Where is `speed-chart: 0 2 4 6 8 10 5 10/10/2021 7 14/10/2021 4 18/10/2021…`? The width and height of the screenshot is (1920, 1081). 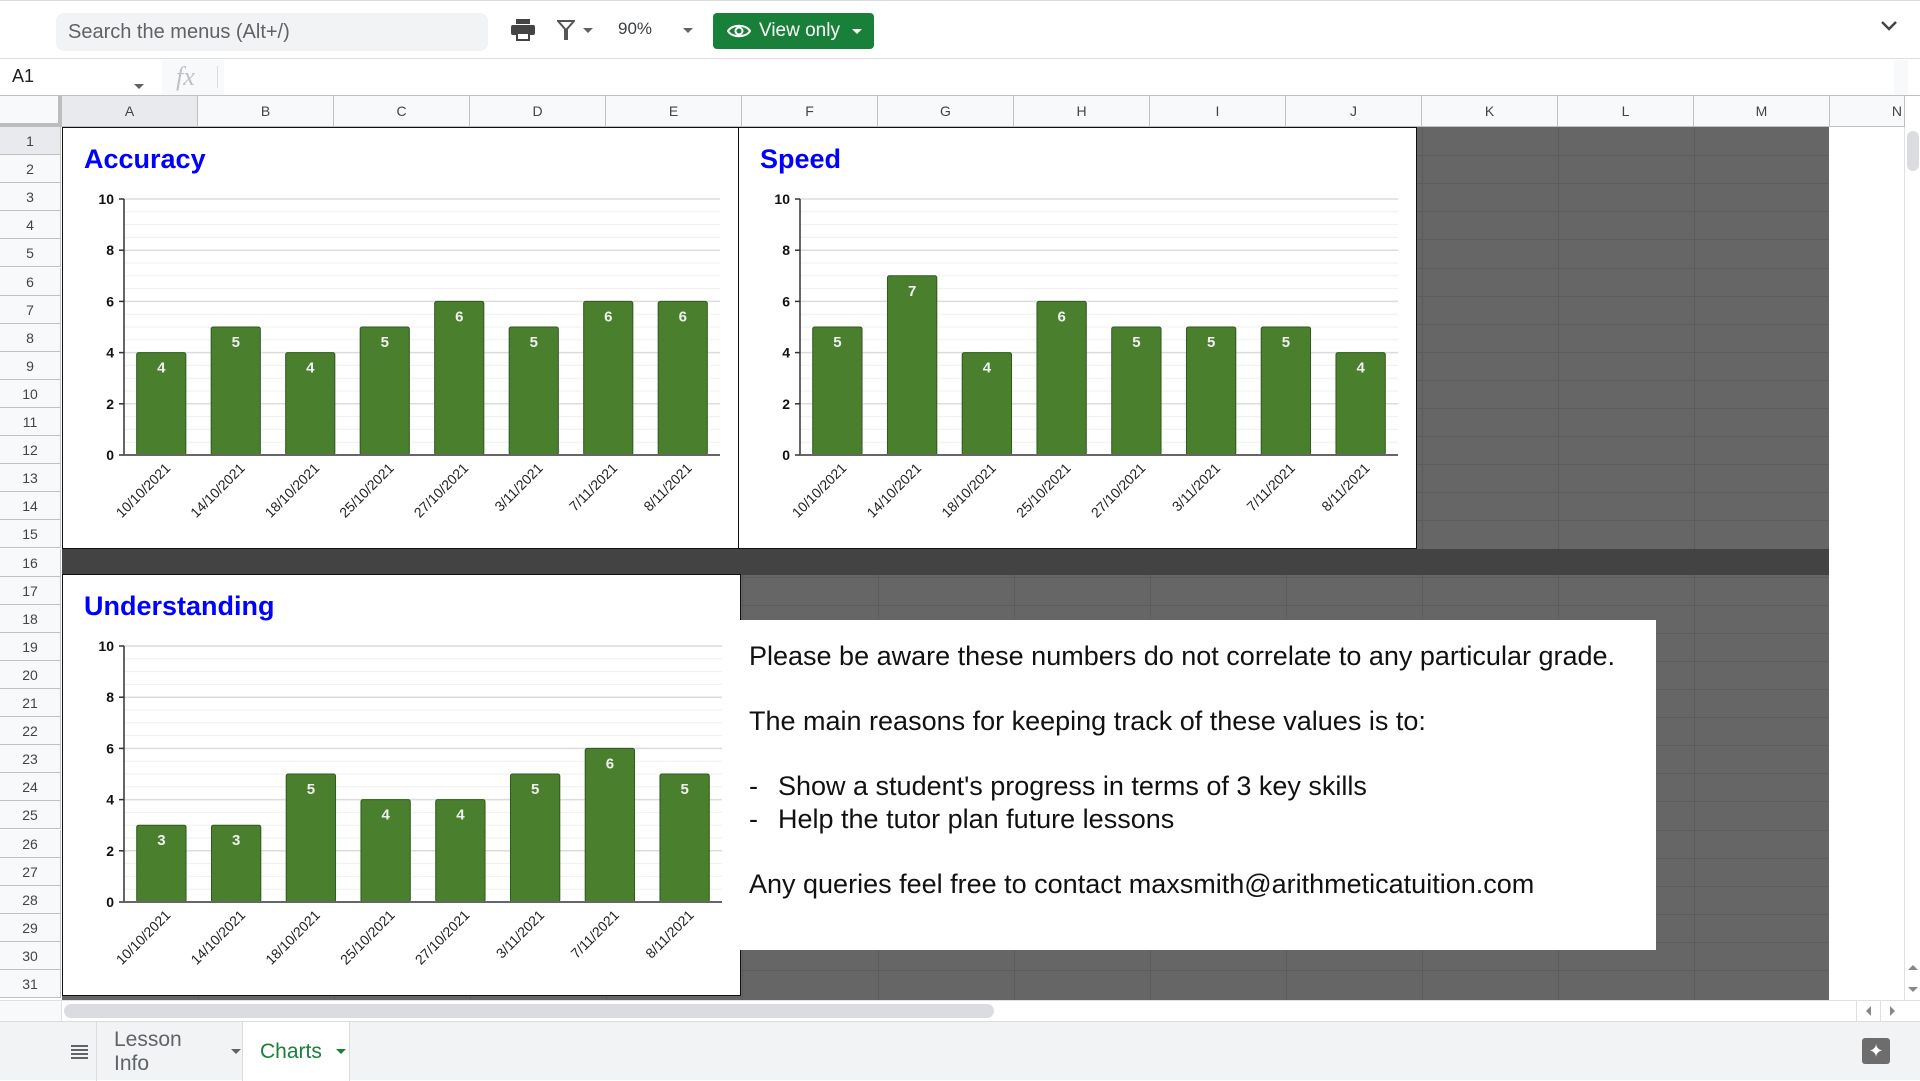 speed-chart: 0 2 4 6 8 10 5 10/10/2021 7 14/10/2021 4 18/10/2021… is located at coordinates (1077, 338).